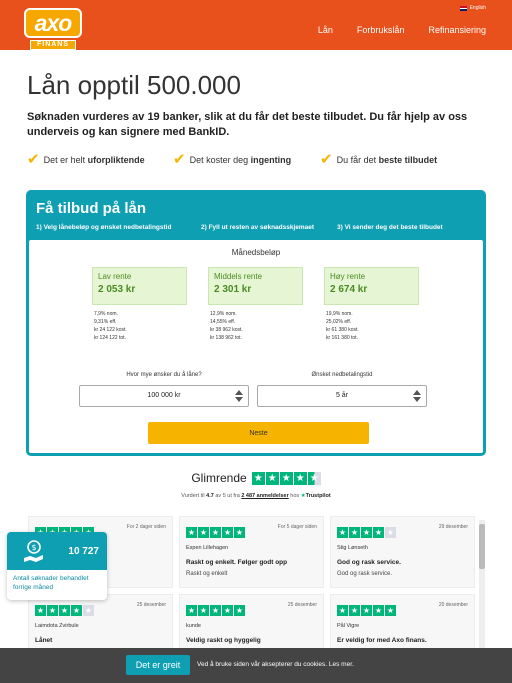  What do you see at coordinates (158, 665) in the screenshot?
I see `accept-cookies-button: Det er greit` at bounding box center [158, 665].